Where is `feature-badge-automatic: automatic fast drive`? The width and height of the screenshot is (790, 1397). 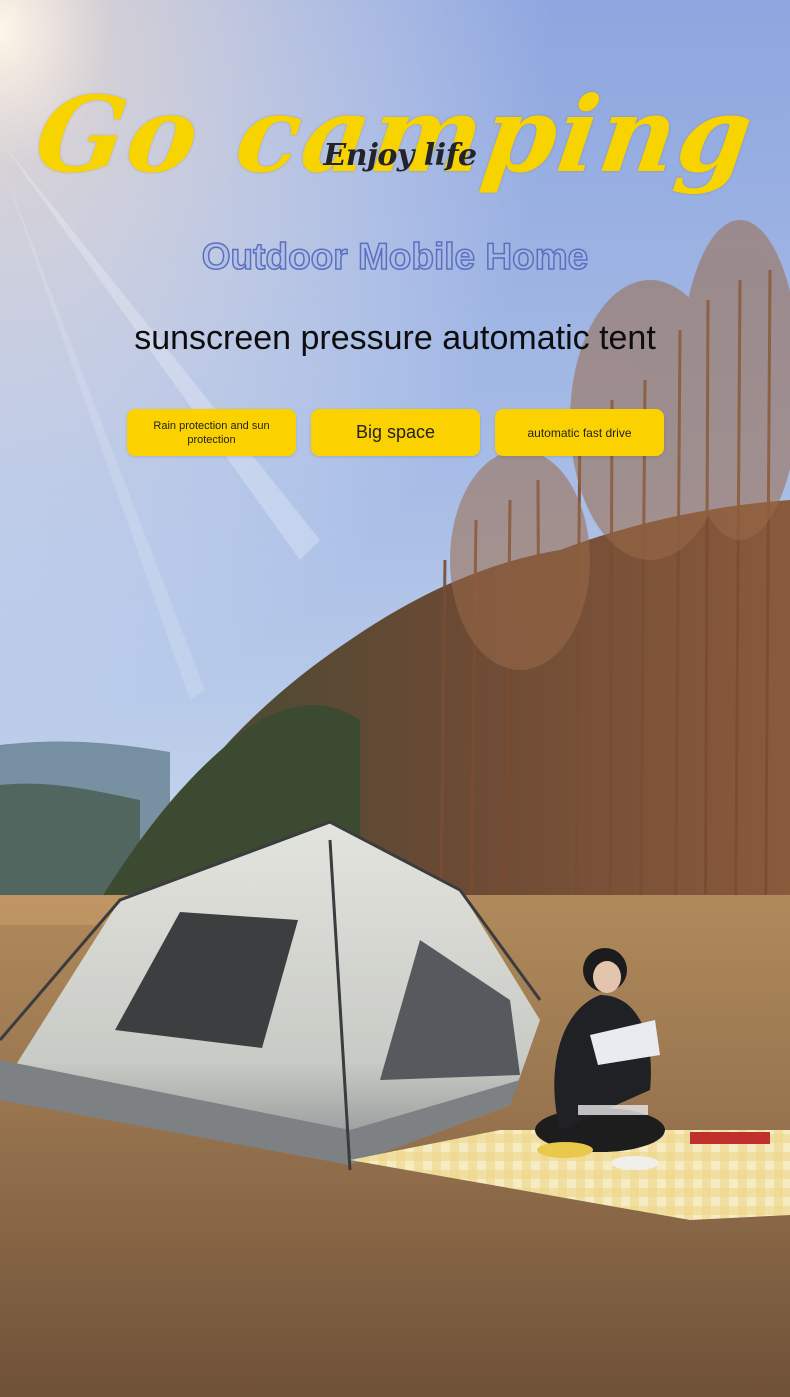 feature-badge-automatic: automatic fast drive is located at coordinates (579, 432).